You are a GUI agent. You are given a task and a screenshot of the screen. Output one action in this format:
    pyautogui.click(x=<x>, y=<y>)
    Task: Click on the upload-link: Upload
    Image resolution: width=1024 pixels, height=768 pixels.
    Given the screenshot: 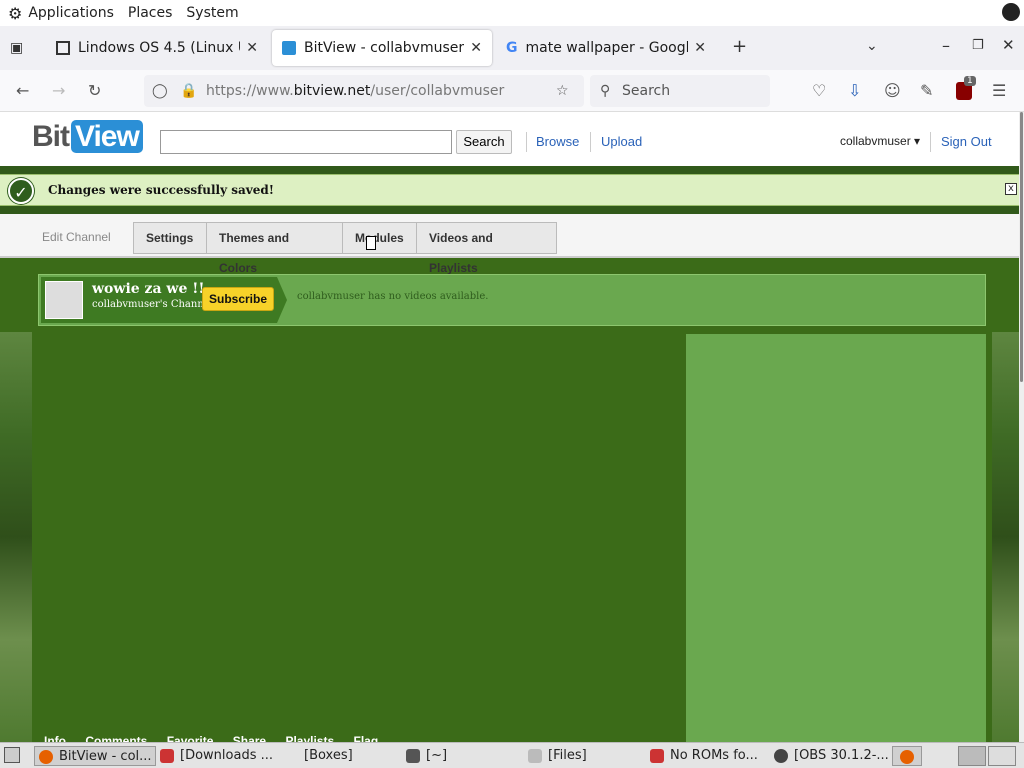 What is the action you would take?
    pyautogui.click(x=621, y=141)
    